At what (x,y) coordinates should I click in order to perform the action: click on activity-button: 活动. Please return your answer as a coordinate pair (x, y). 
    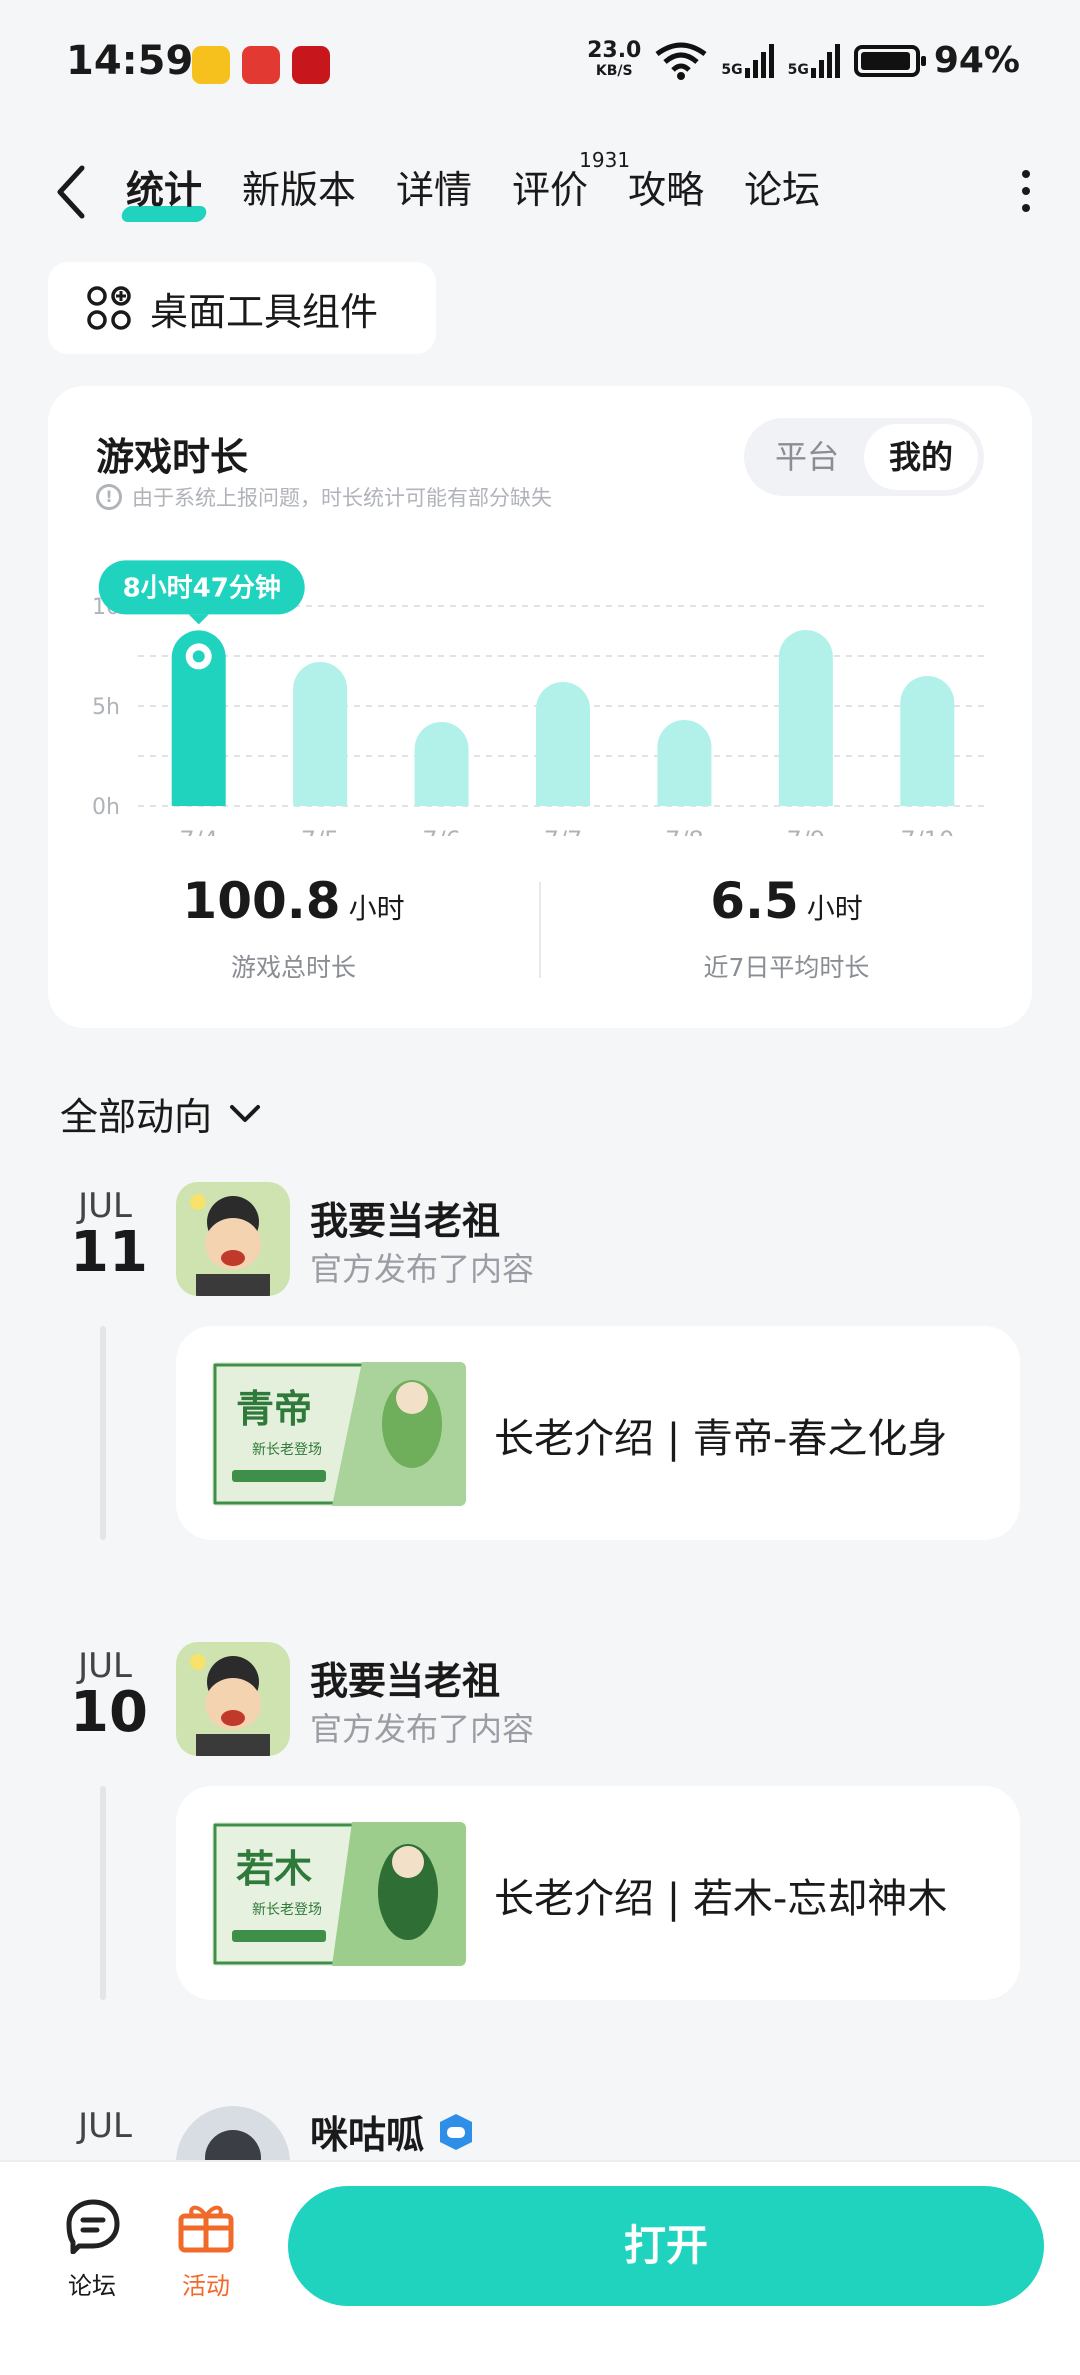
    Looking at the image, I should click on (206, 2249).